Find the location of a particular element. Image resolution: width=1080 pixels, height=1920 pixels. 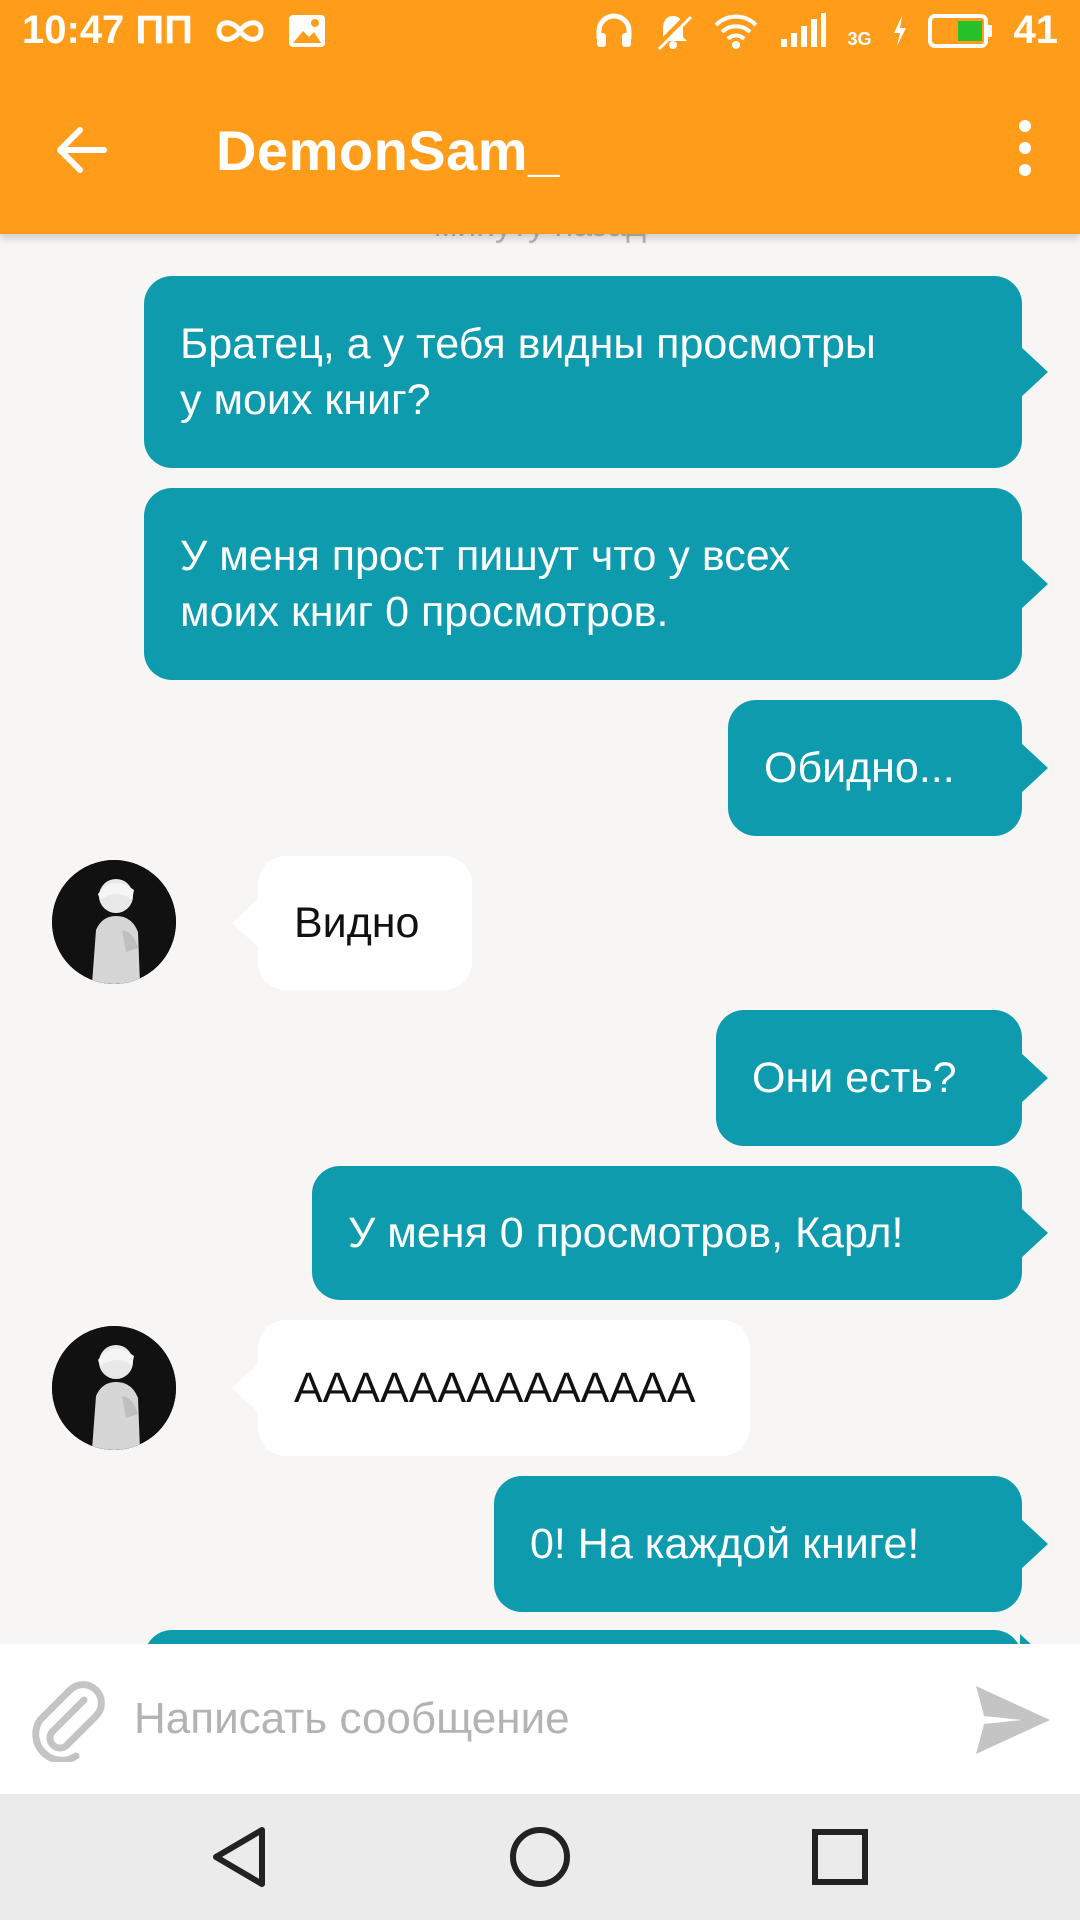

message-text-line: У меня 0 просмотров, Карл! is located at coordinates (626, 1233).